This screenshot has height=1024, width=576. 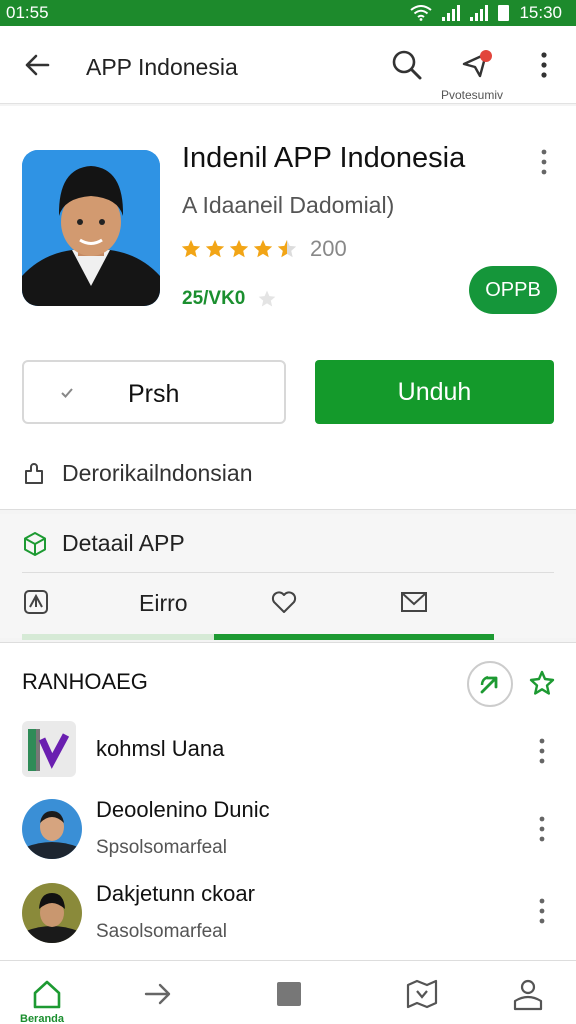 What do you see at coordinates (36, 602) in the screenshot?
I see `book-icon` at bounding box center [36, 602].